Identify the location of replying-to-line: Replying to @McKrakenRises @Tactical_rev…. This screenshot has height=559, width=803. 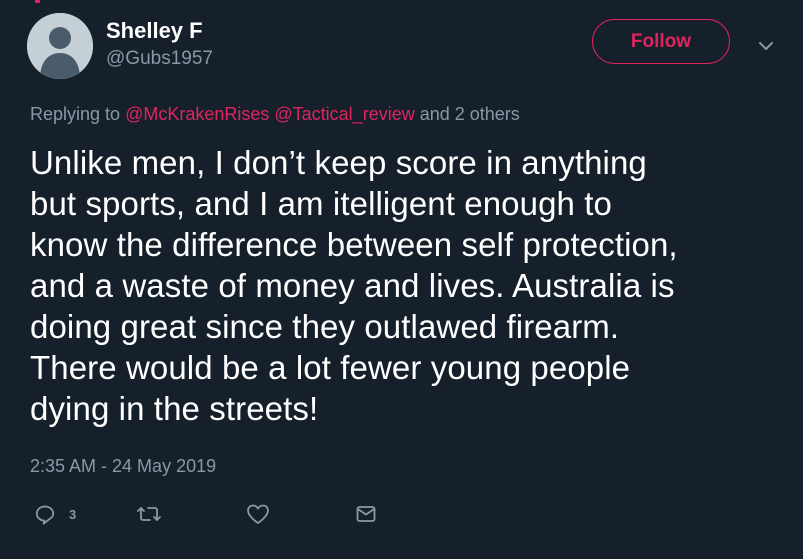
(275, 114).